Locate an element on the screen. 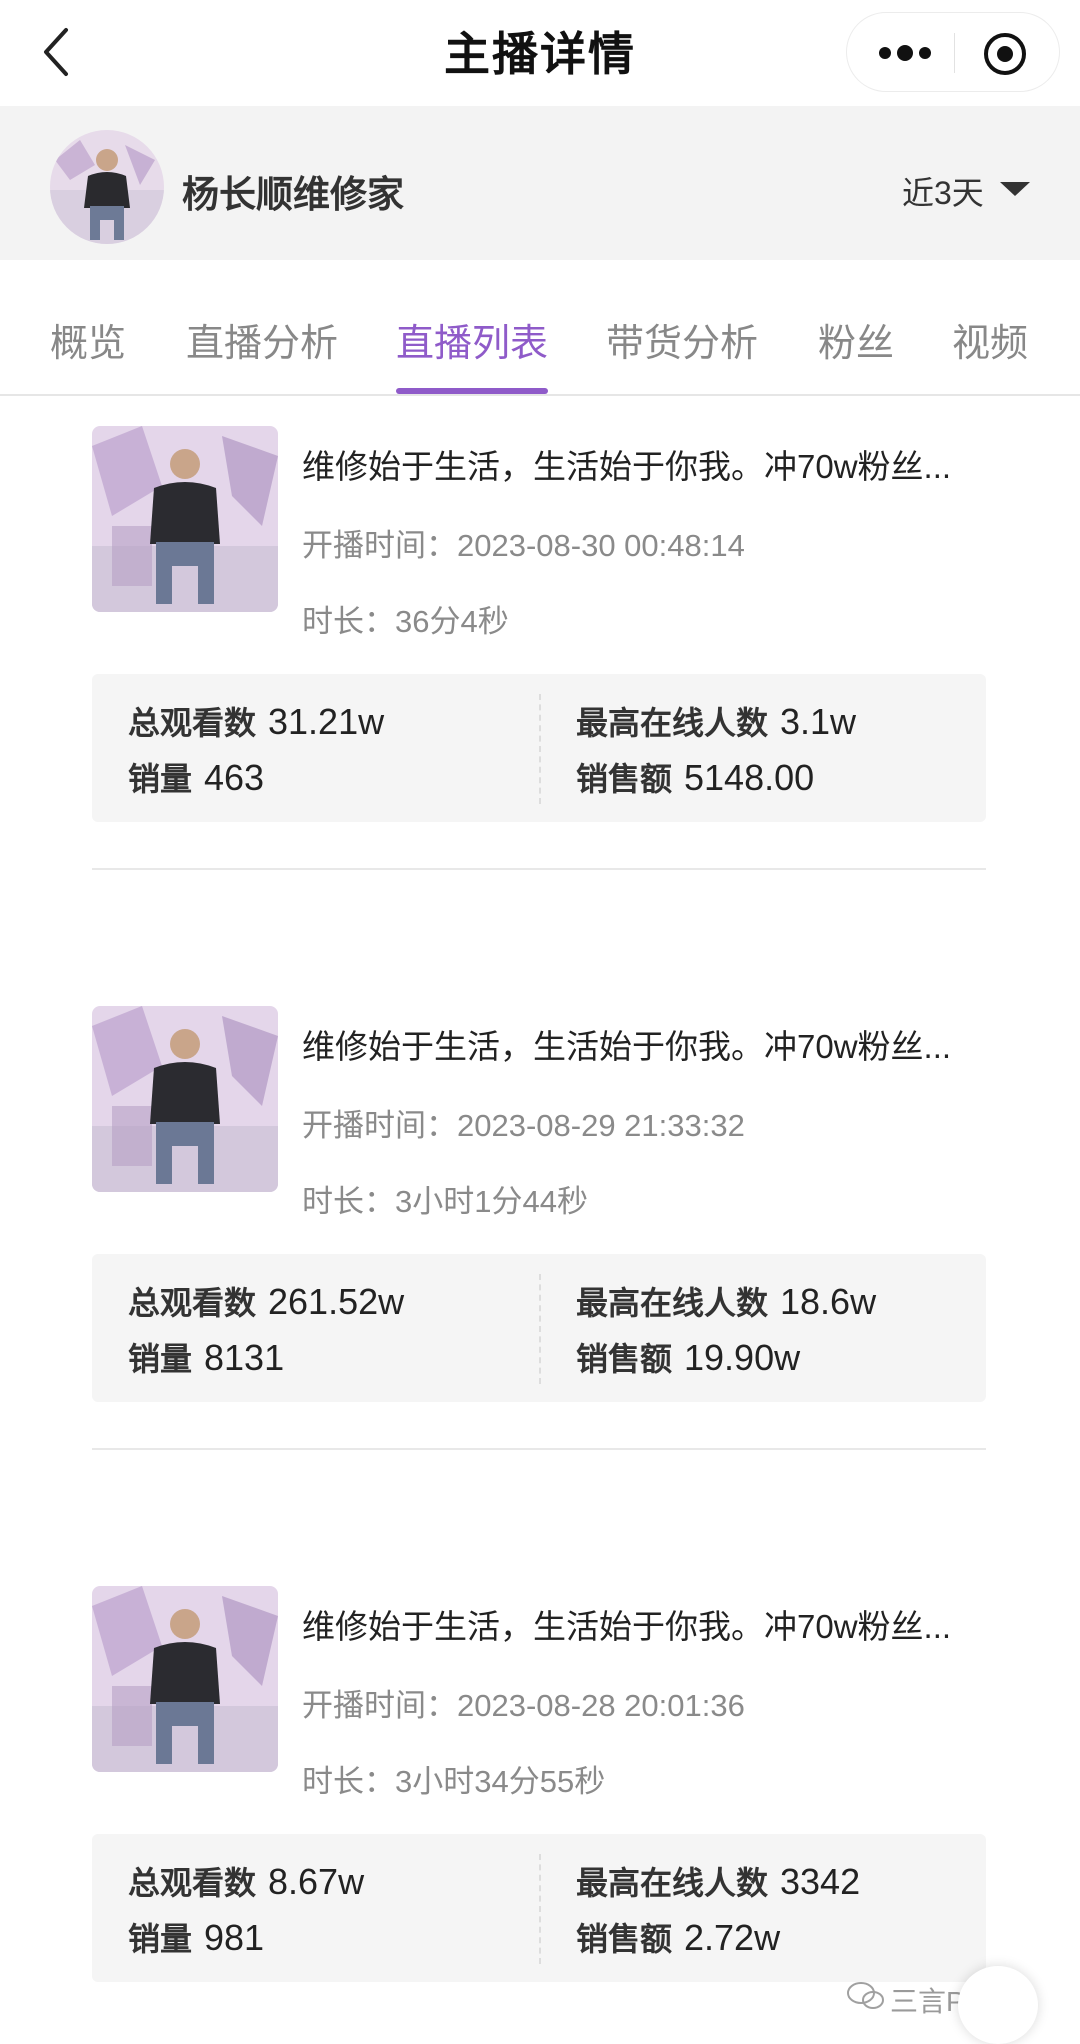 The height and width of the screenshot is (2044, 1080). anchor-name: 杨长顺维修家 is located at coordinates (293, 194).